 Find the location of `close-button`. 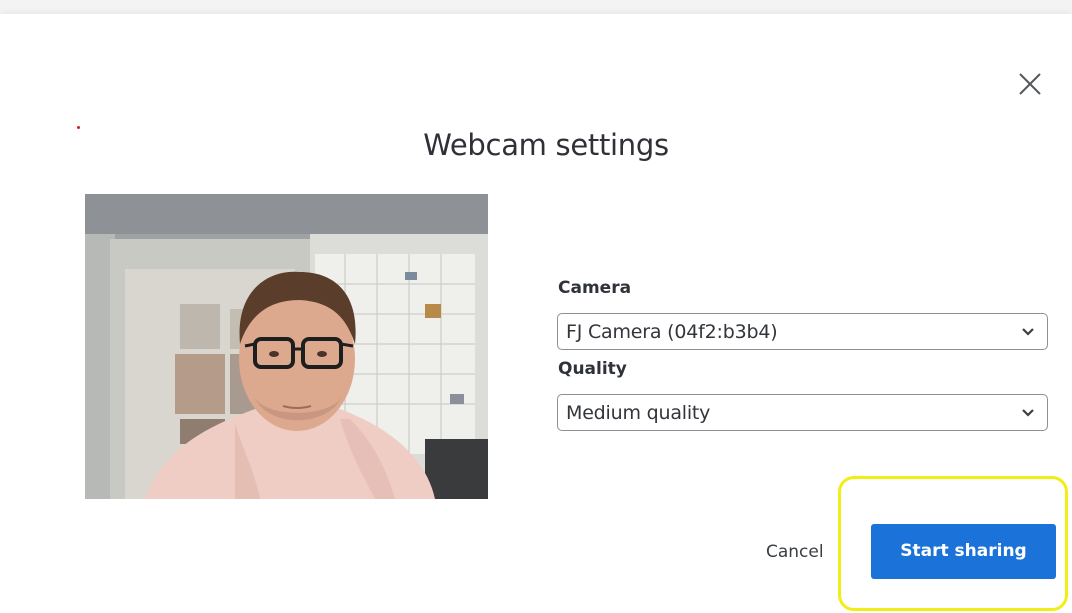

close-button is located at coordinates (1030, 84).